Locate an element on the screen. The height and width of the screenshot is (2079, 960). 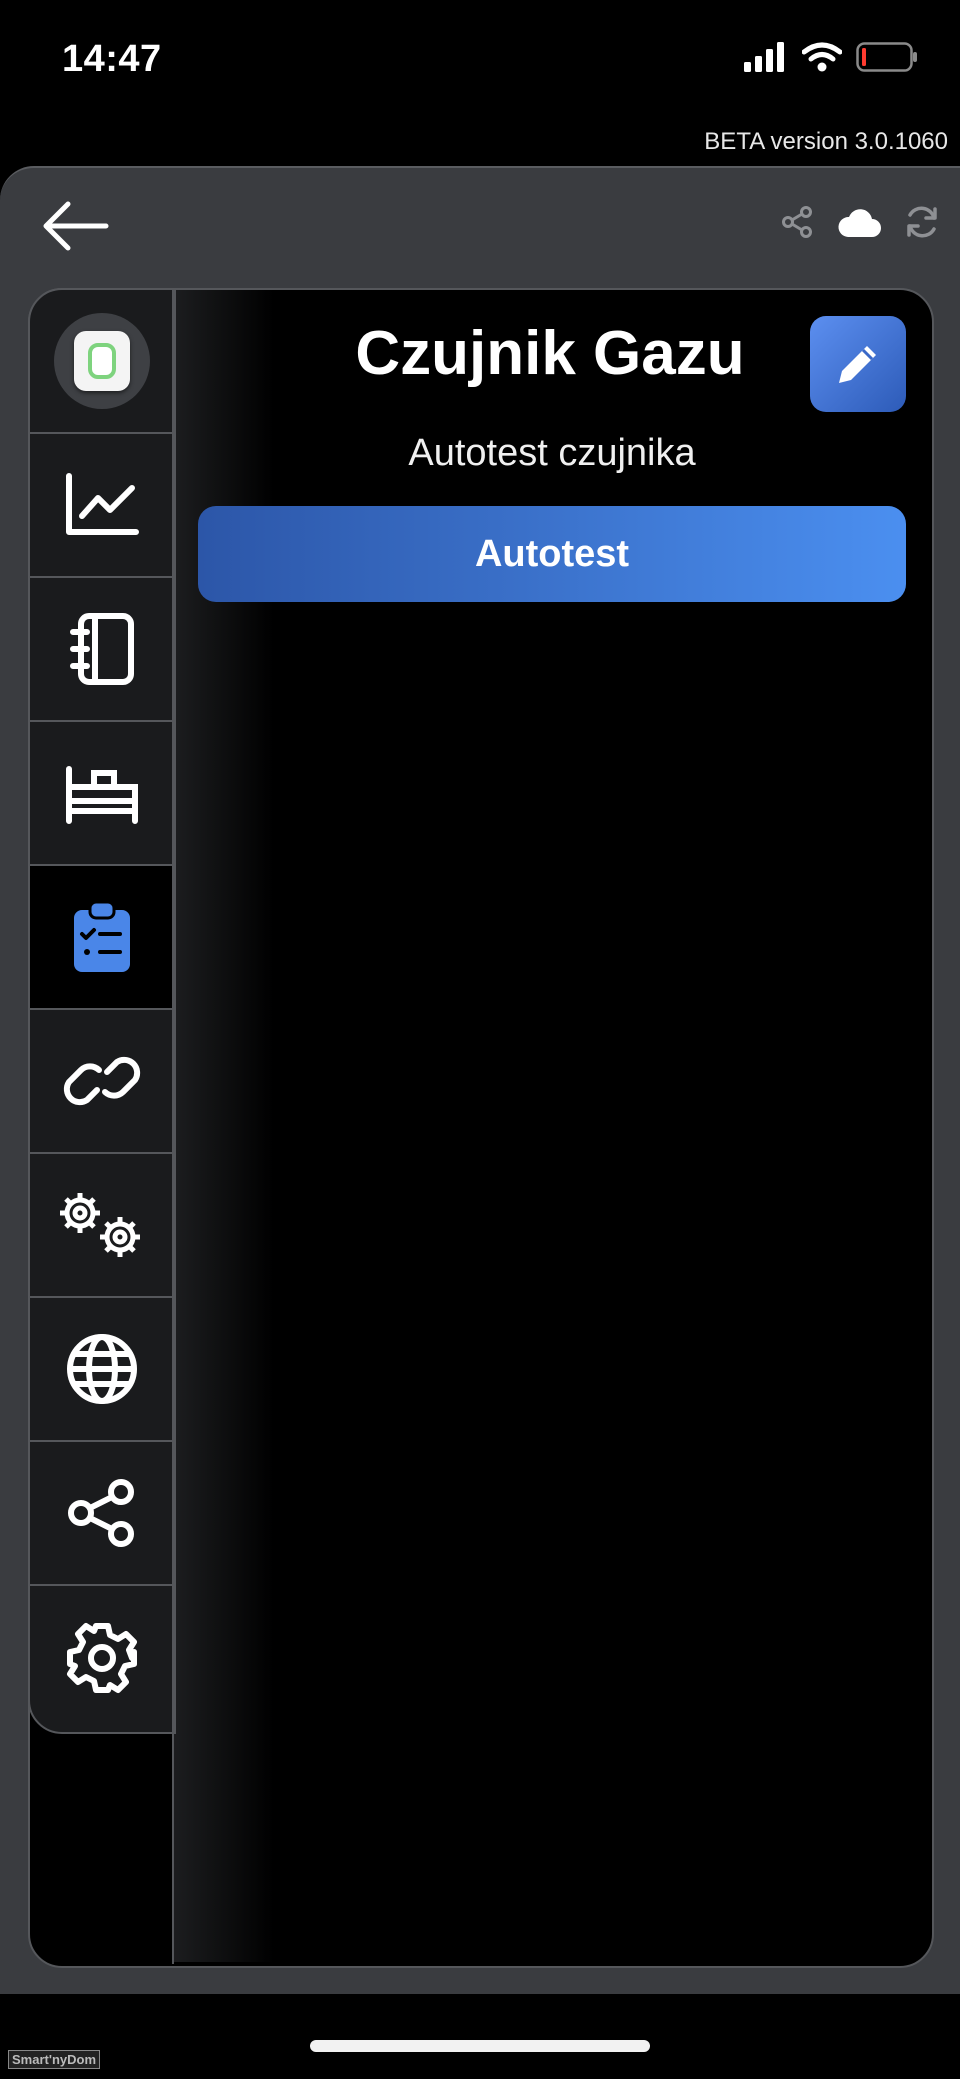
status-icons is located at coordinates (831, 57).